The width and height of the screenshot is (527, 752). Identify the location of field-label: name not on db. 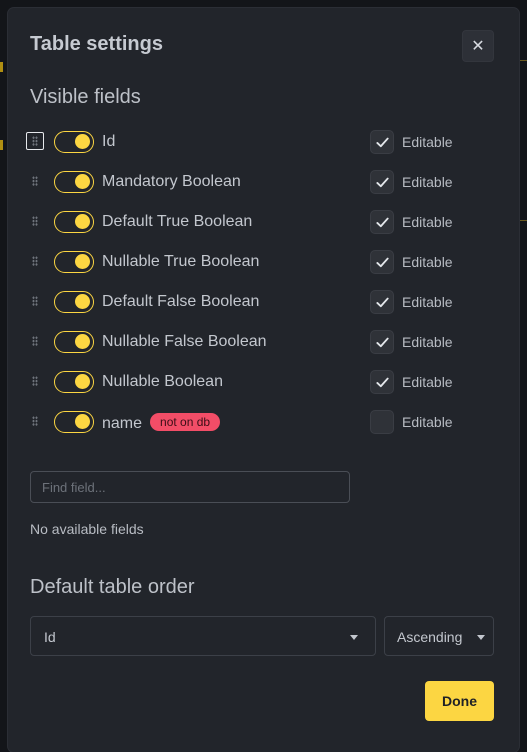
(161, 423).